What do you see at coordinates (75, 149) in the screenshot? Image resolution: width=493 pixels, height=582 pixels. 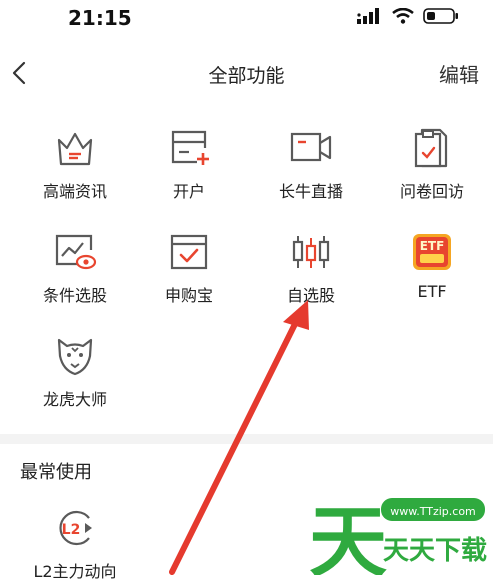 I see `crown-icon` at bounding box center [75, 149].